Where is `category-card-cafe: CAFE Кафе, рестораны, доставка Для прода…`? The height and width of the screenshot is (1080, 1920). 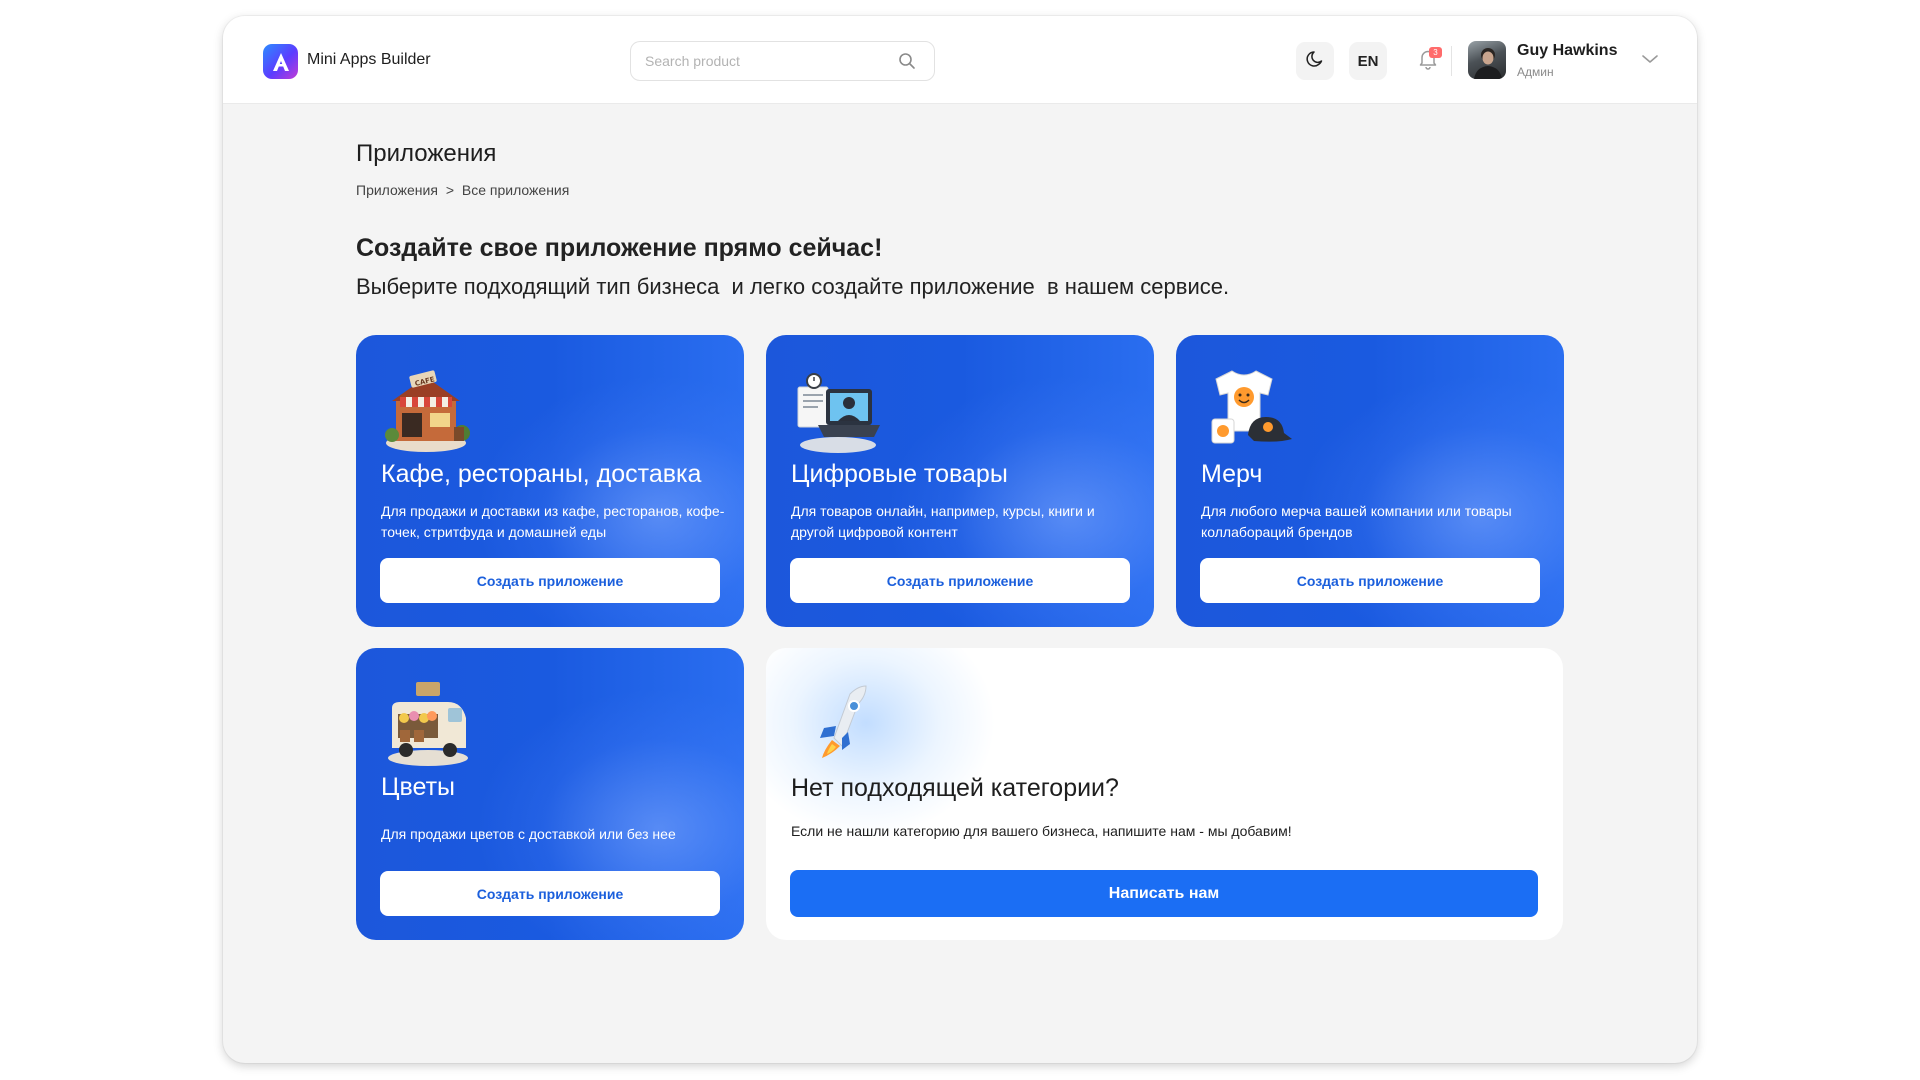
category-card-cafe: CAFE Кафе, рестораны, доставка Для прода… is located at coordinates (550, 481).